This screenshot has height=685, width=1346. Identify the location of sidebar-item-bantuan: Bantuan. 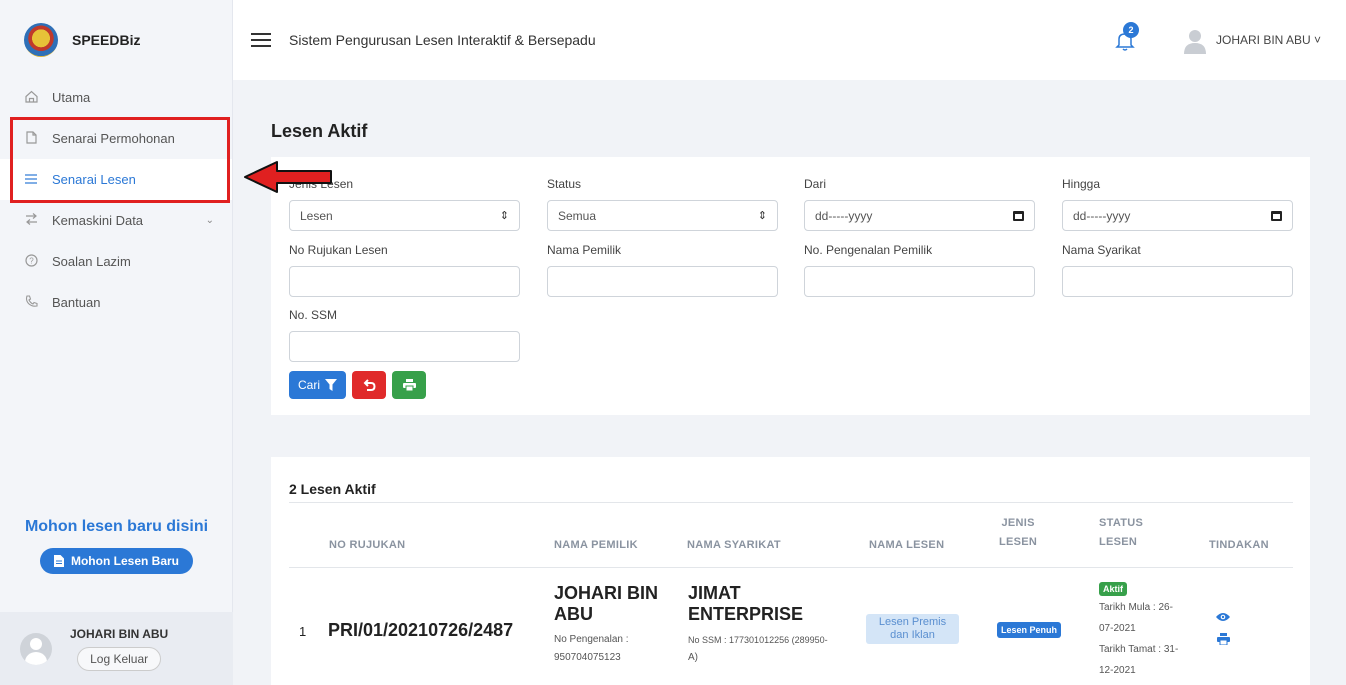
(116, 302).